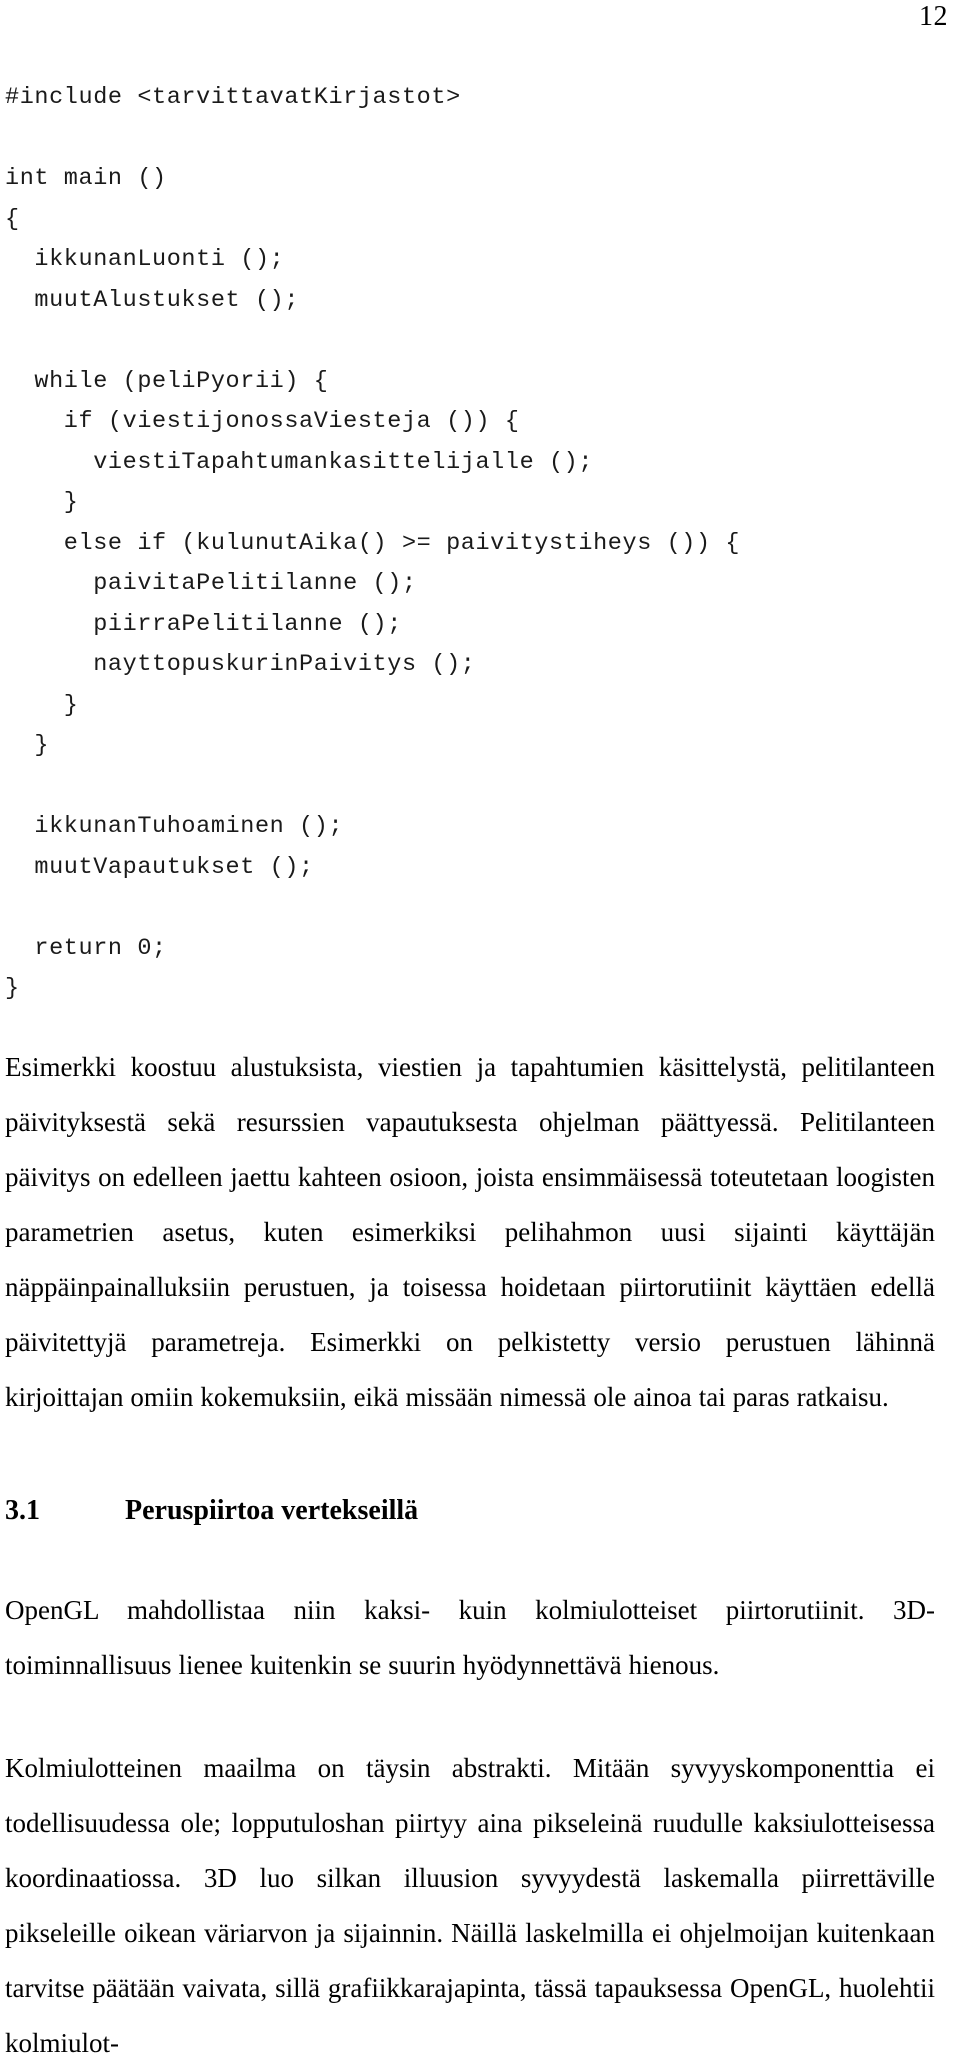  Describe the element at coordinates (167, 381) in the screenshot. I see `code-line: while (peliPyorii) {` at that location.